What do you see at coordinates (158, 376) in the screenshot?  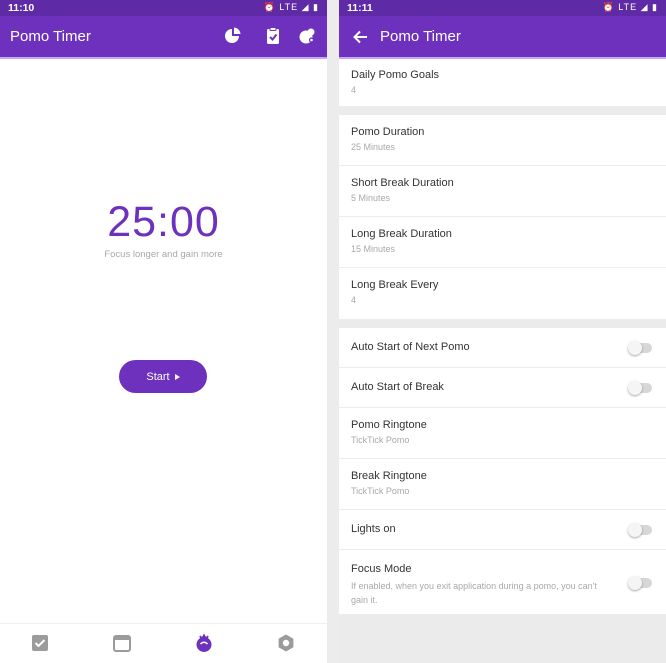 I see `start-button-label: Start` at bounding box center [158, 376].